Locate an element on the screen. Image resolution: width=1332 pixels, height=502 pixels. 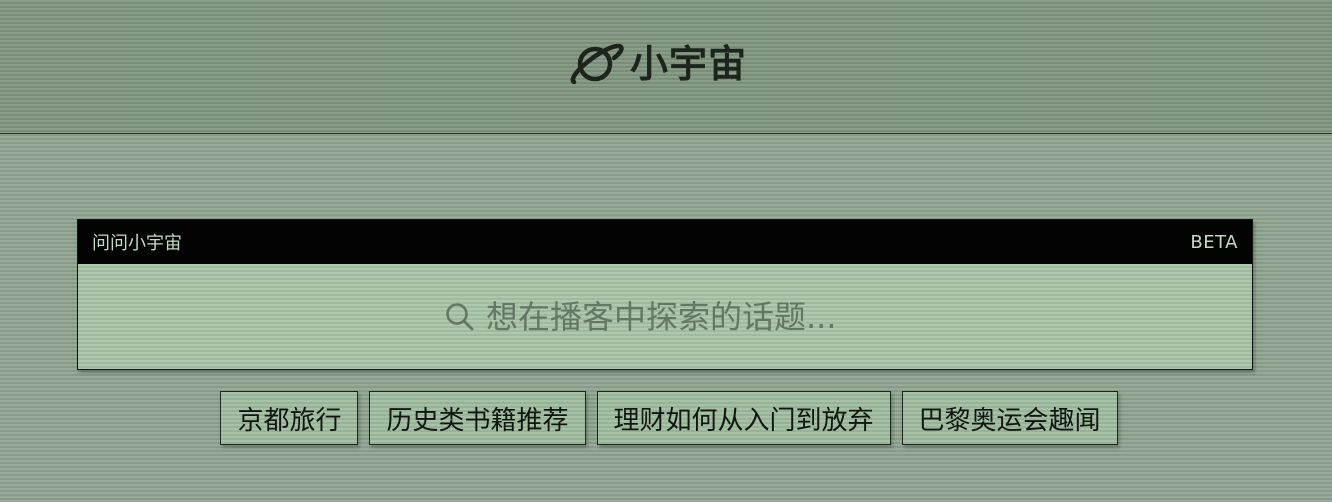
ask-panel-header: 问问小宇宙 BETA is located at coordinates (665, 242).